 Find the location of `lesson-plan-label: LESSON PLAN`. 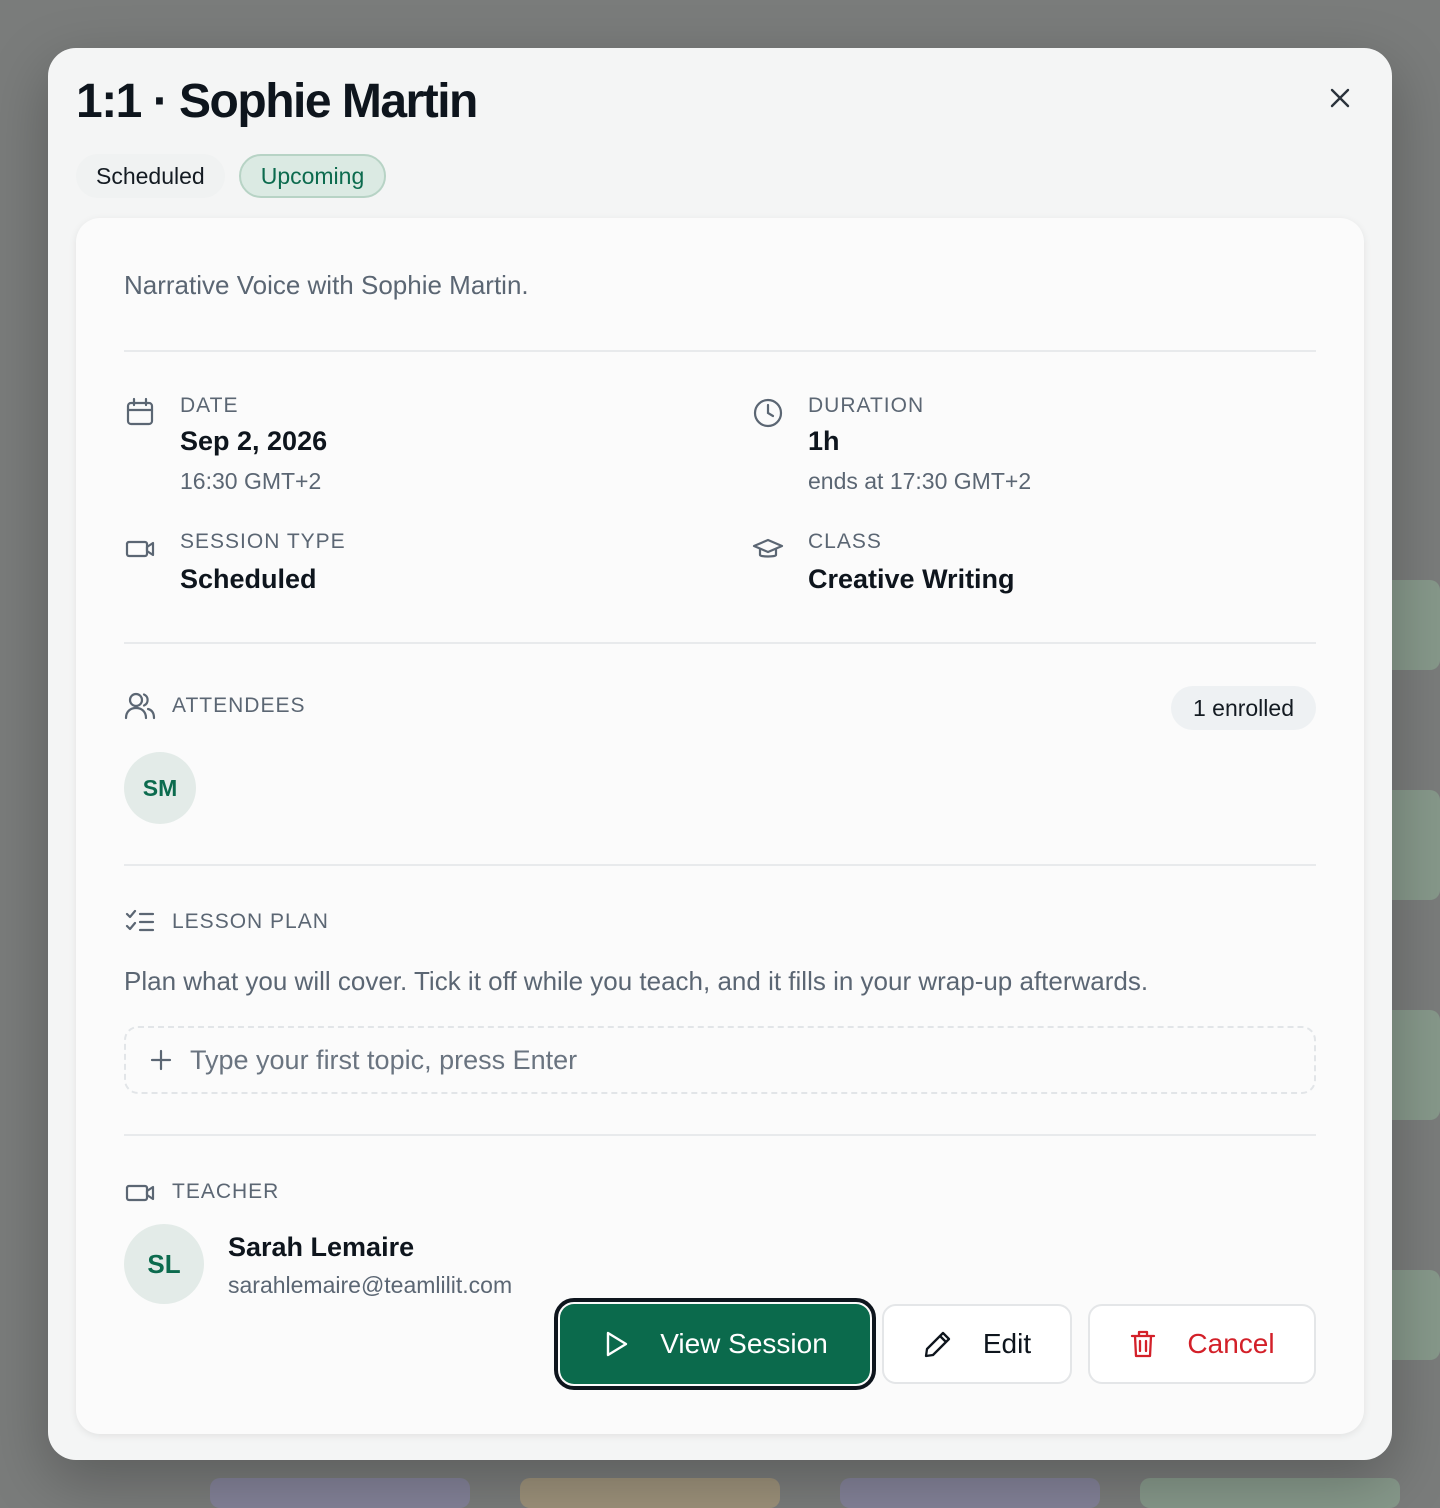

lesson-plan-label: LESSON PLAN is located at coordinates (250, 921).